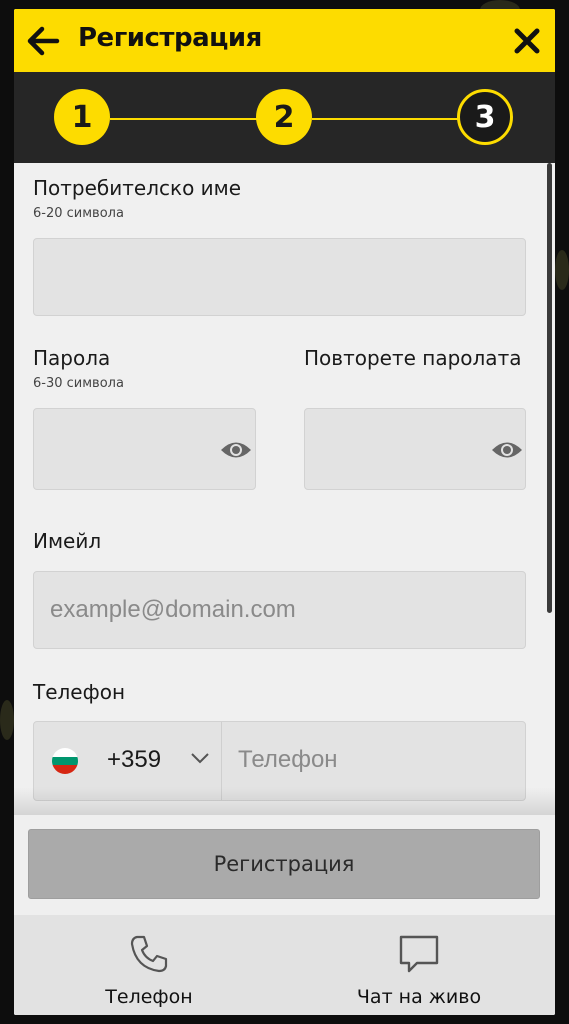 The height and width of the screenshot is (1024, 569). I want to click on step-1: 1, so click(82, 117).